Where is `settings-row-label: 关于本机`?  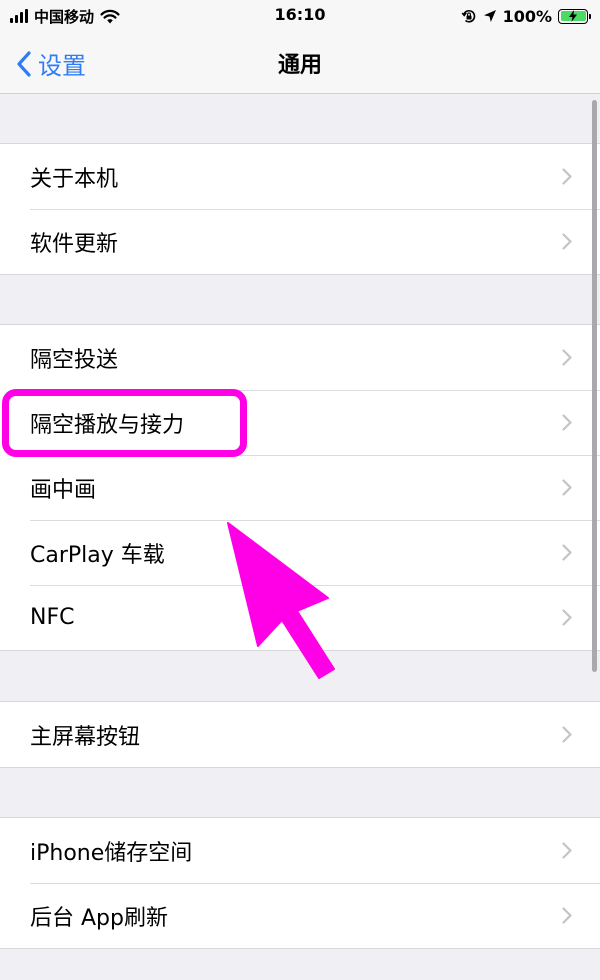
settings-row-label: 关于本机 is located at coordinates (74, 179).